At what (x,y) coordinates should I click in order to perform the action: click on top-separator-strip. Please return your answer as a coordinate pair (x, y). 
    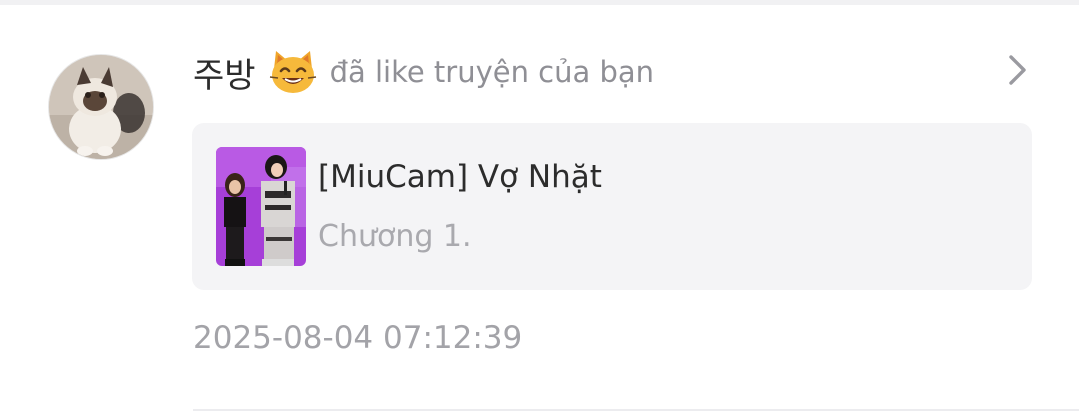
    Looking at the image, I should click on (539, 2).